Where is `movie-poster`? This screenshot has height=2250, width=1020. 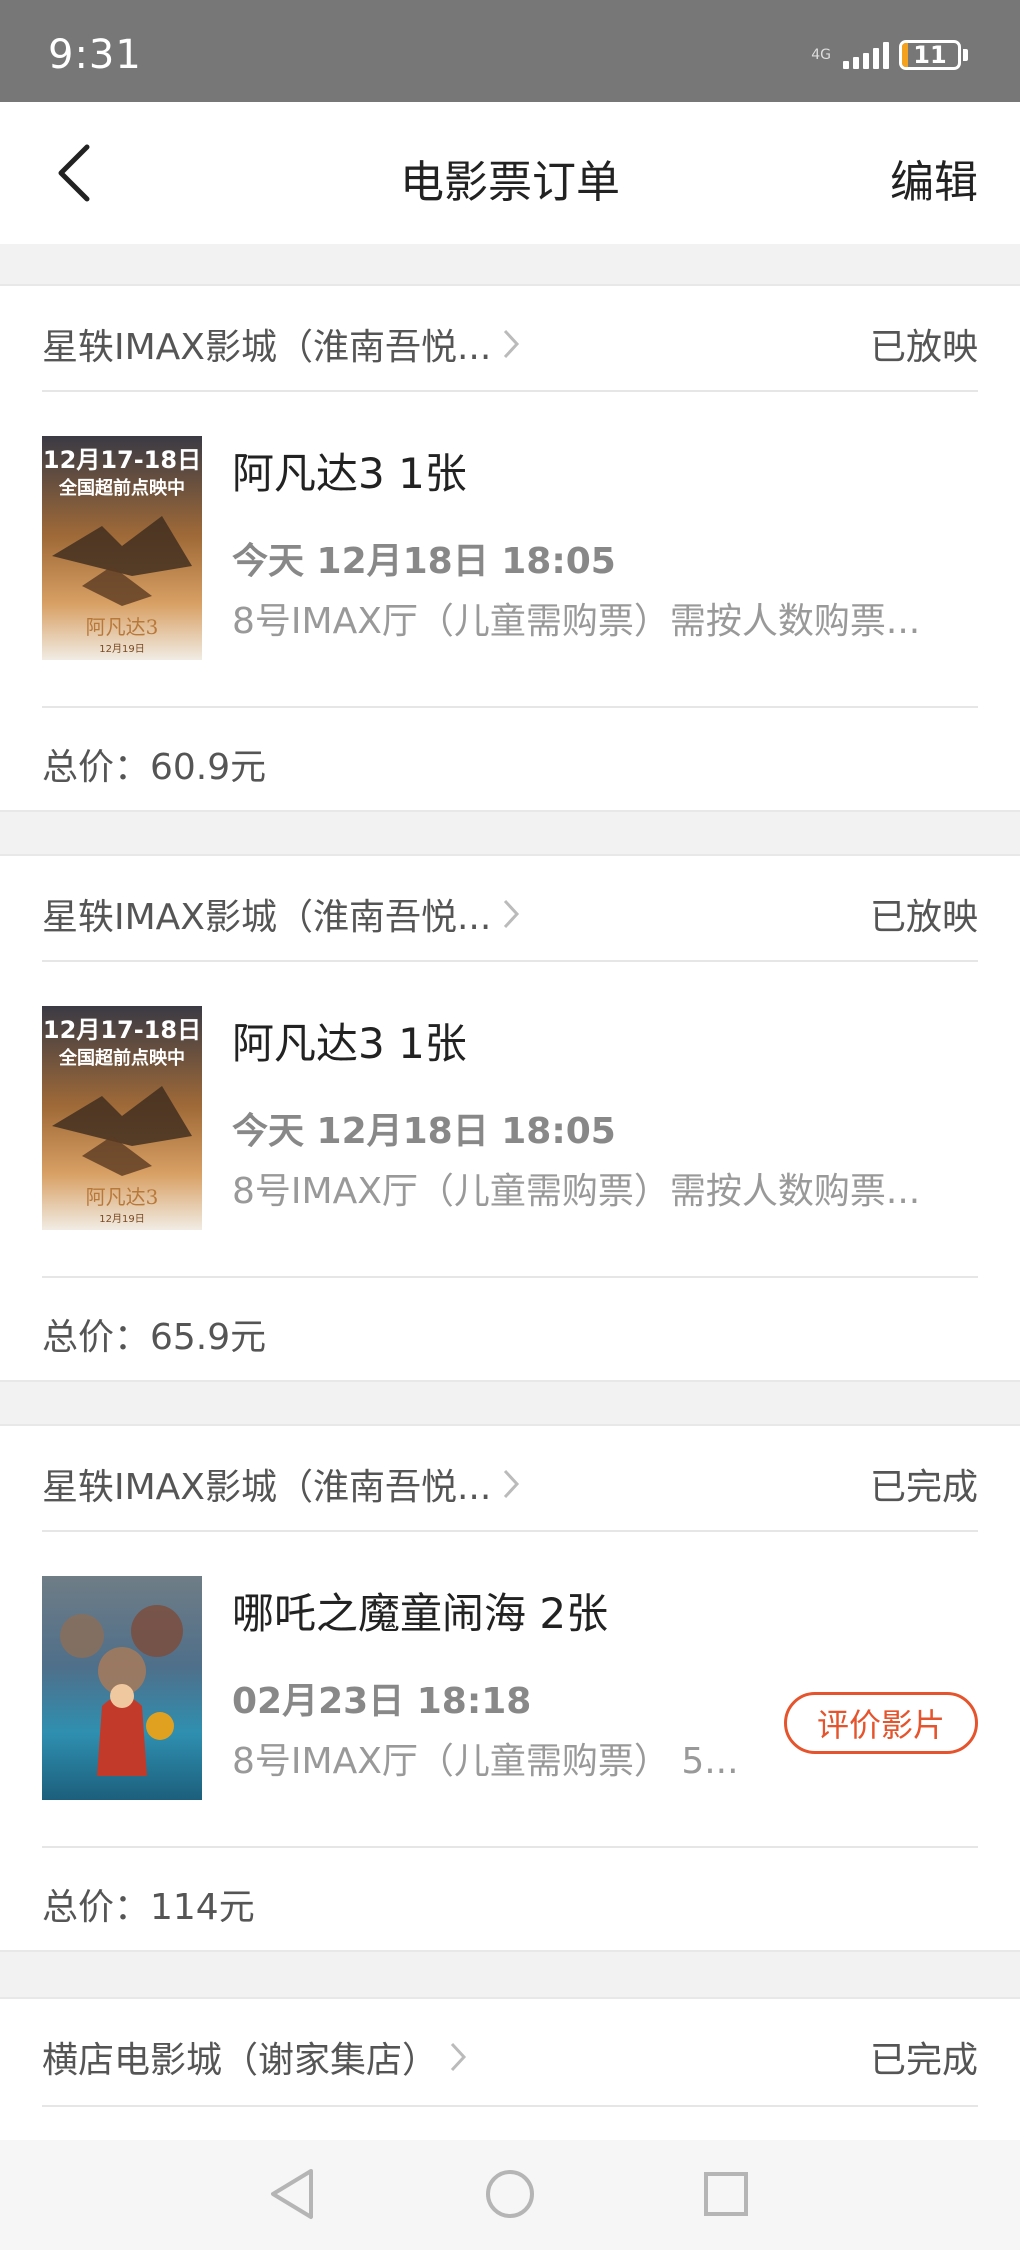 movie-poster is located at coordinates (122, 1688).